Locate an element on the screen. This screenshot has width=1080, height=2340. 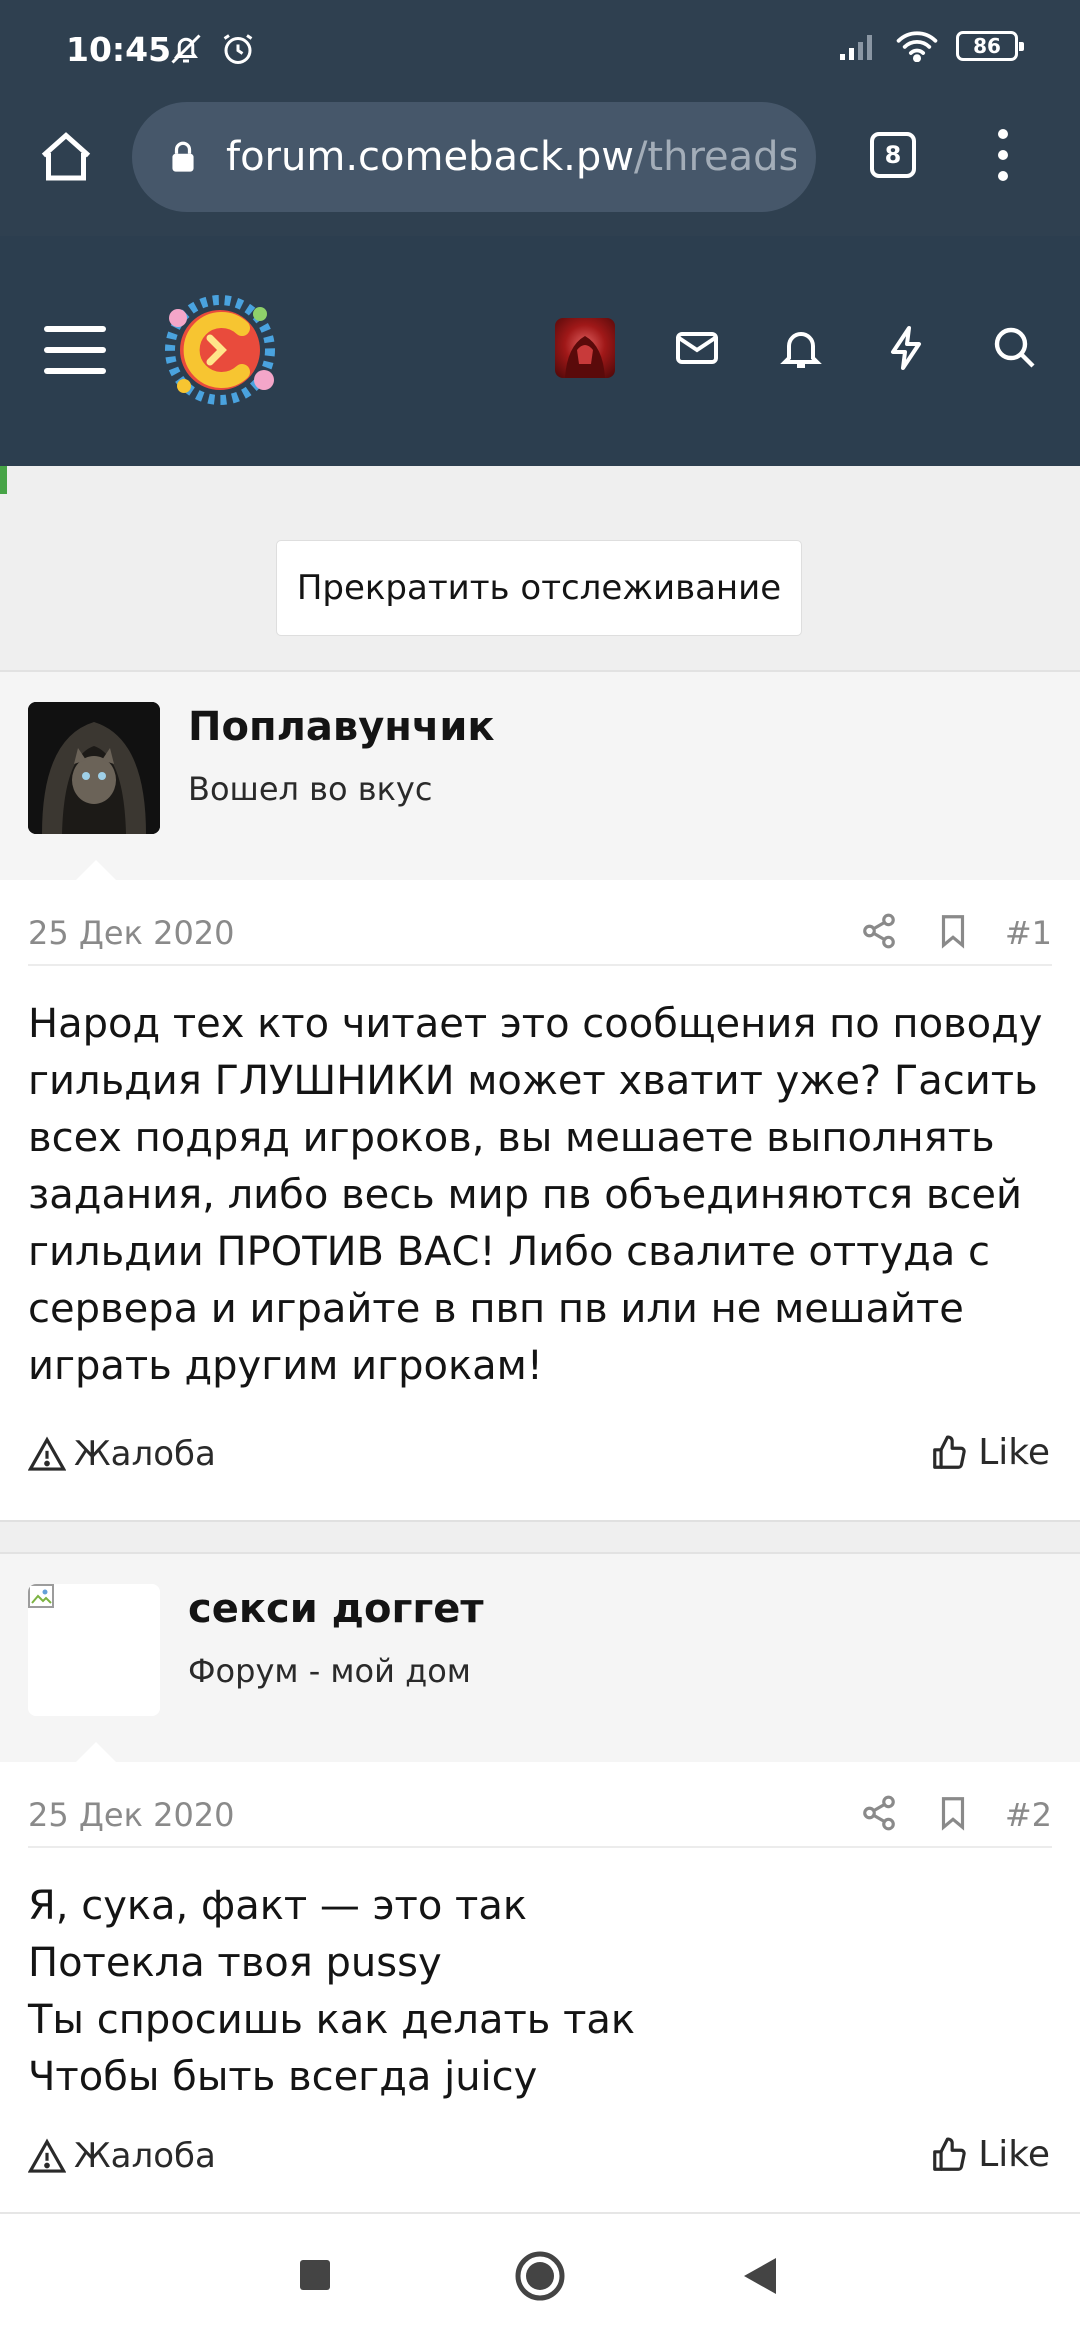
post-1-user: Поплавунчик Вошел во вкус is located at coordinates (540, 776).